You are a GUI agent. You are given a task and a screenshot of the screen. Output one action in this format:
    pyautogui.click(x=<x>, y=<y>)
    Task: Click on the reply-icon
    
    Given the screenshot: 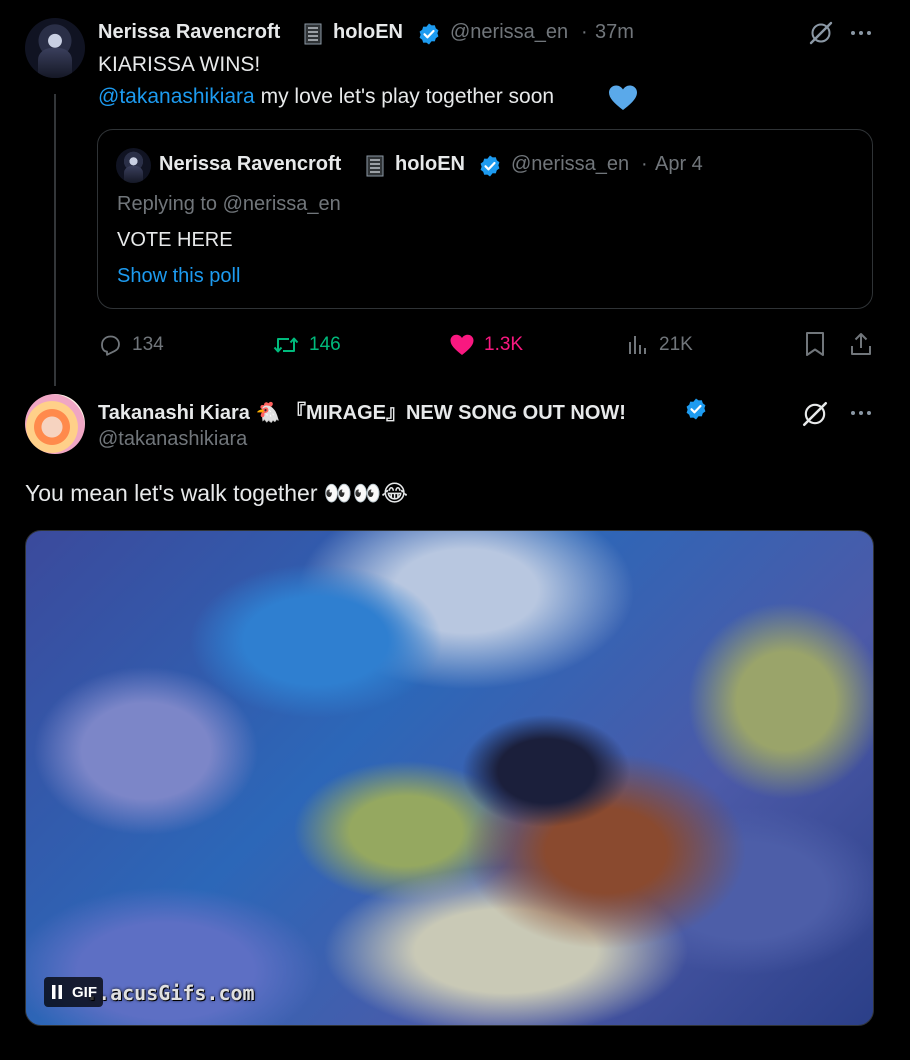 What is the action you would take?
    pyautogui.click(x=110, y=345)
    